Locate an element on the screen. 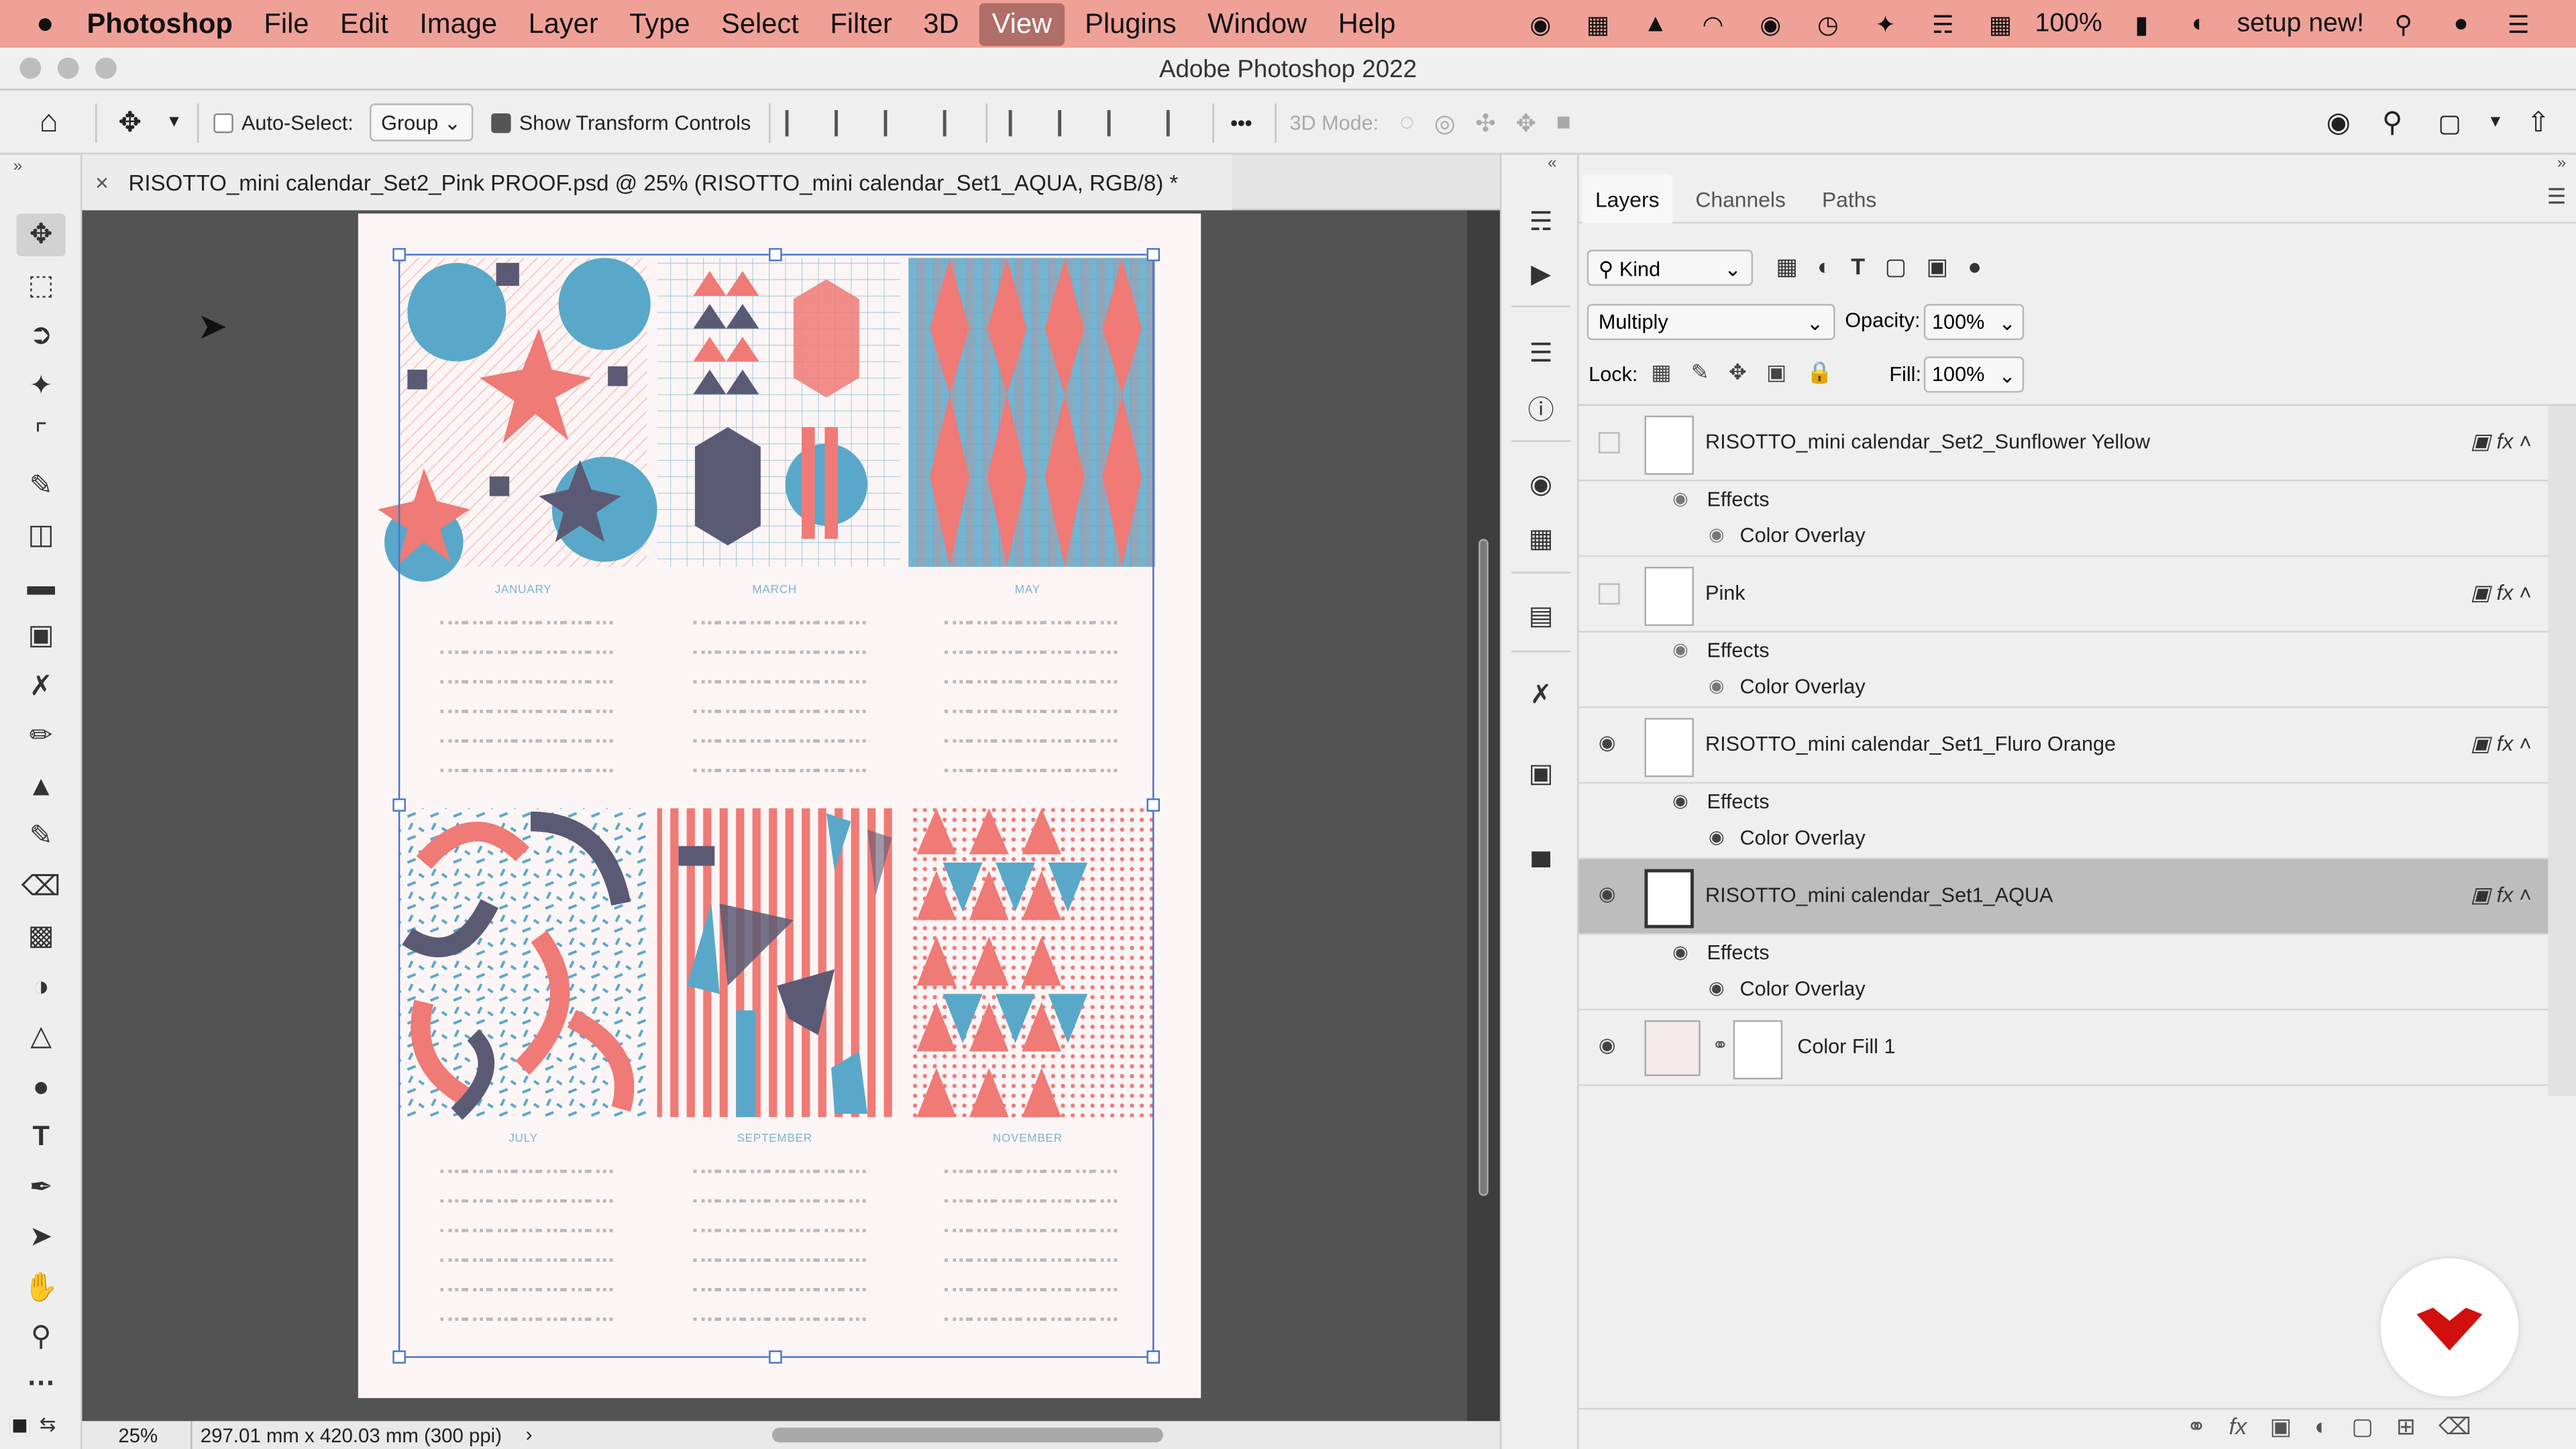  move-tool: ✥ is located at coordinates (41, 235).